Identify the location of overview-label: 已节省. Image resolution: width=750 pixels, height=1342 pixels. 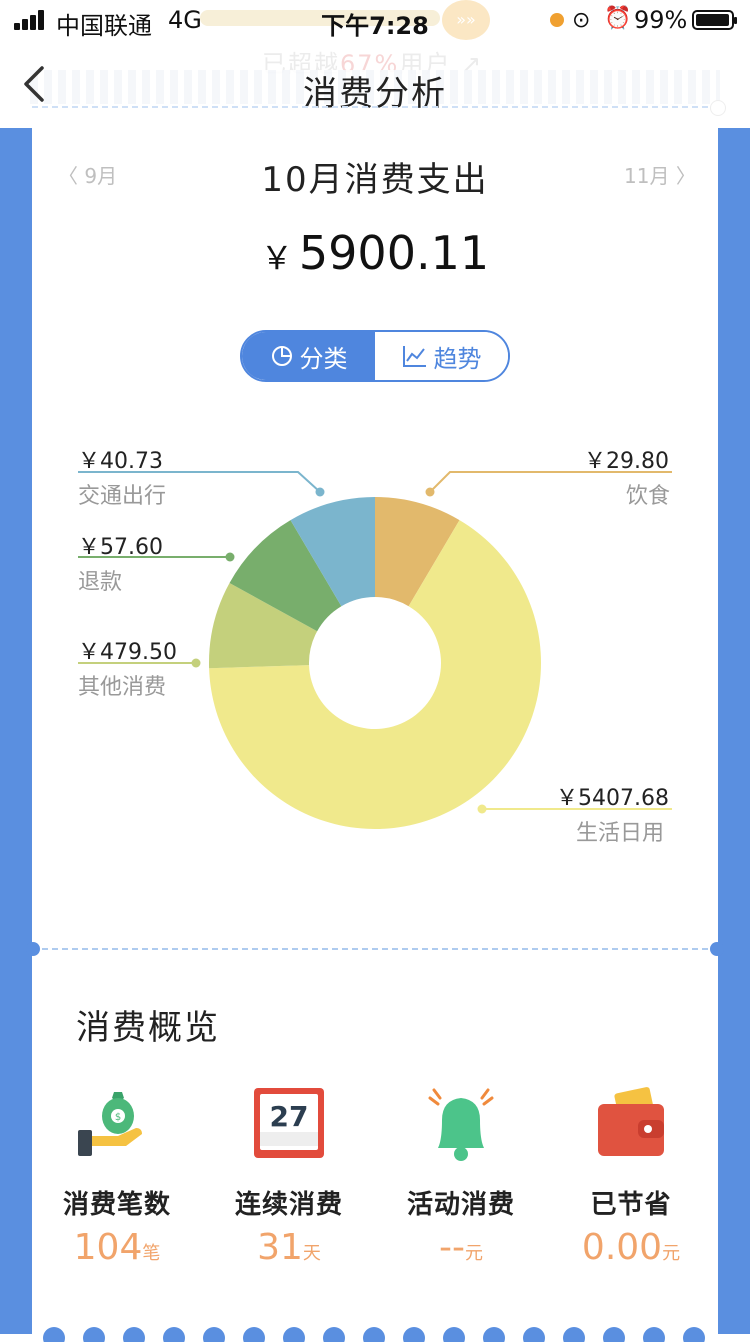
(631, 1205).